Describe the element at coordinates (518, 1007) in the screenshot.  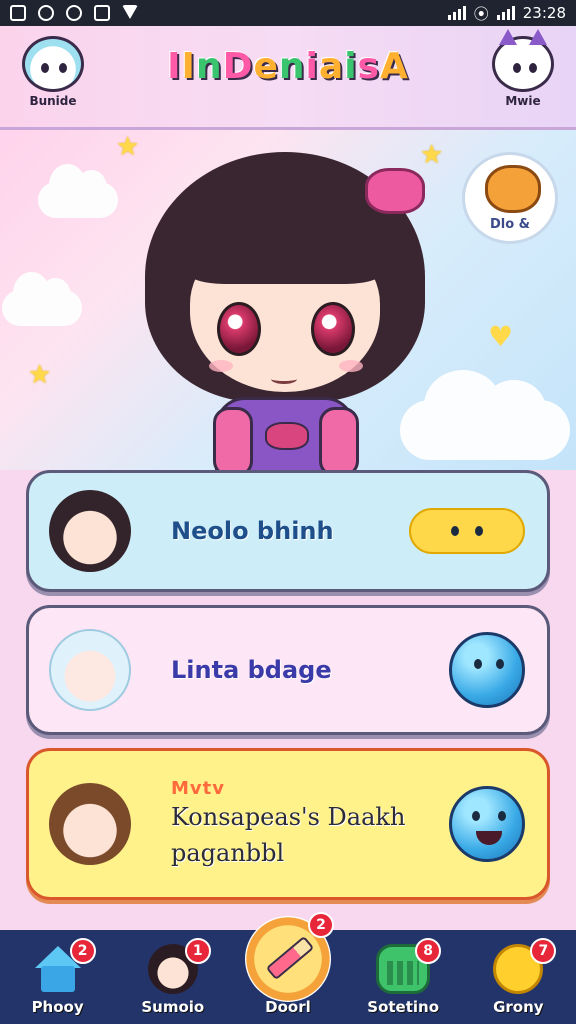
I see `nav-label: Grony` at that location.